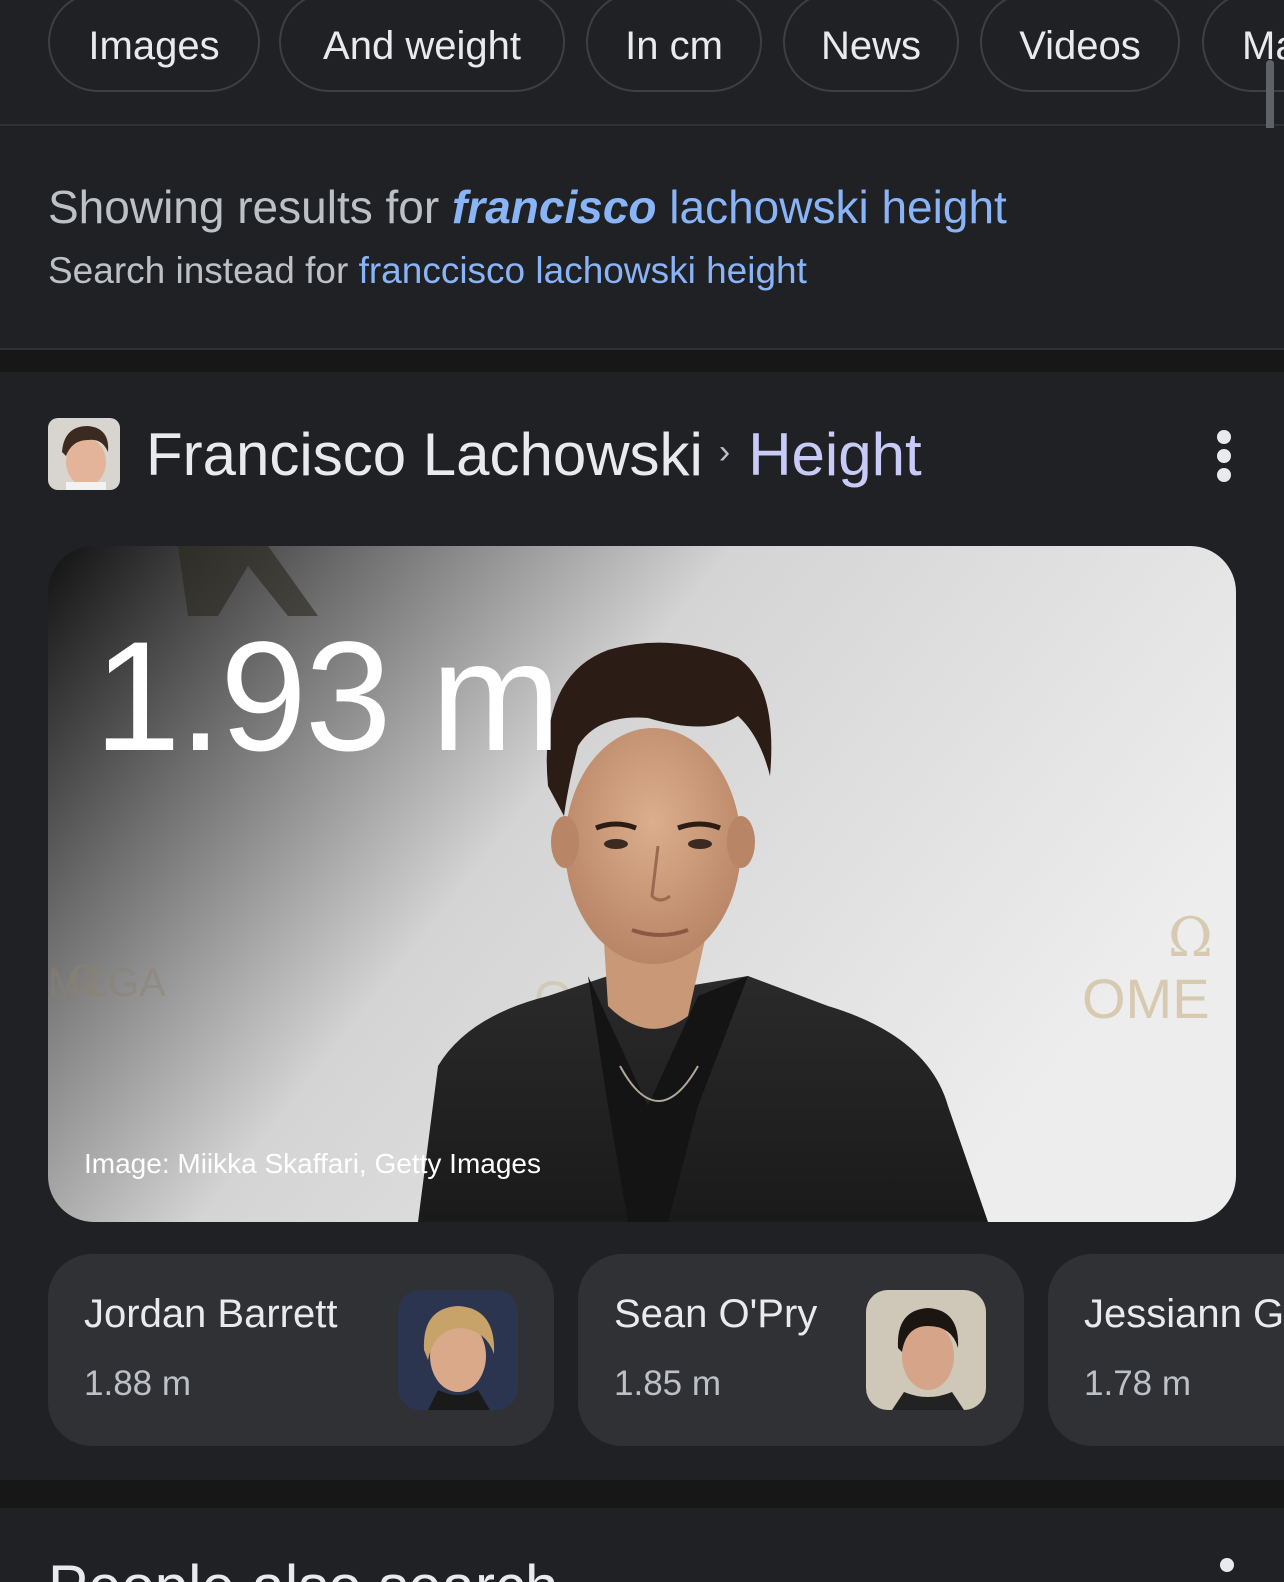 This screenshot has height=1582, width=1284. What do you see at coordinates (1146, 998) in the screenshot?
I see `svg-text: OME` at bounding box center [1146, 998].